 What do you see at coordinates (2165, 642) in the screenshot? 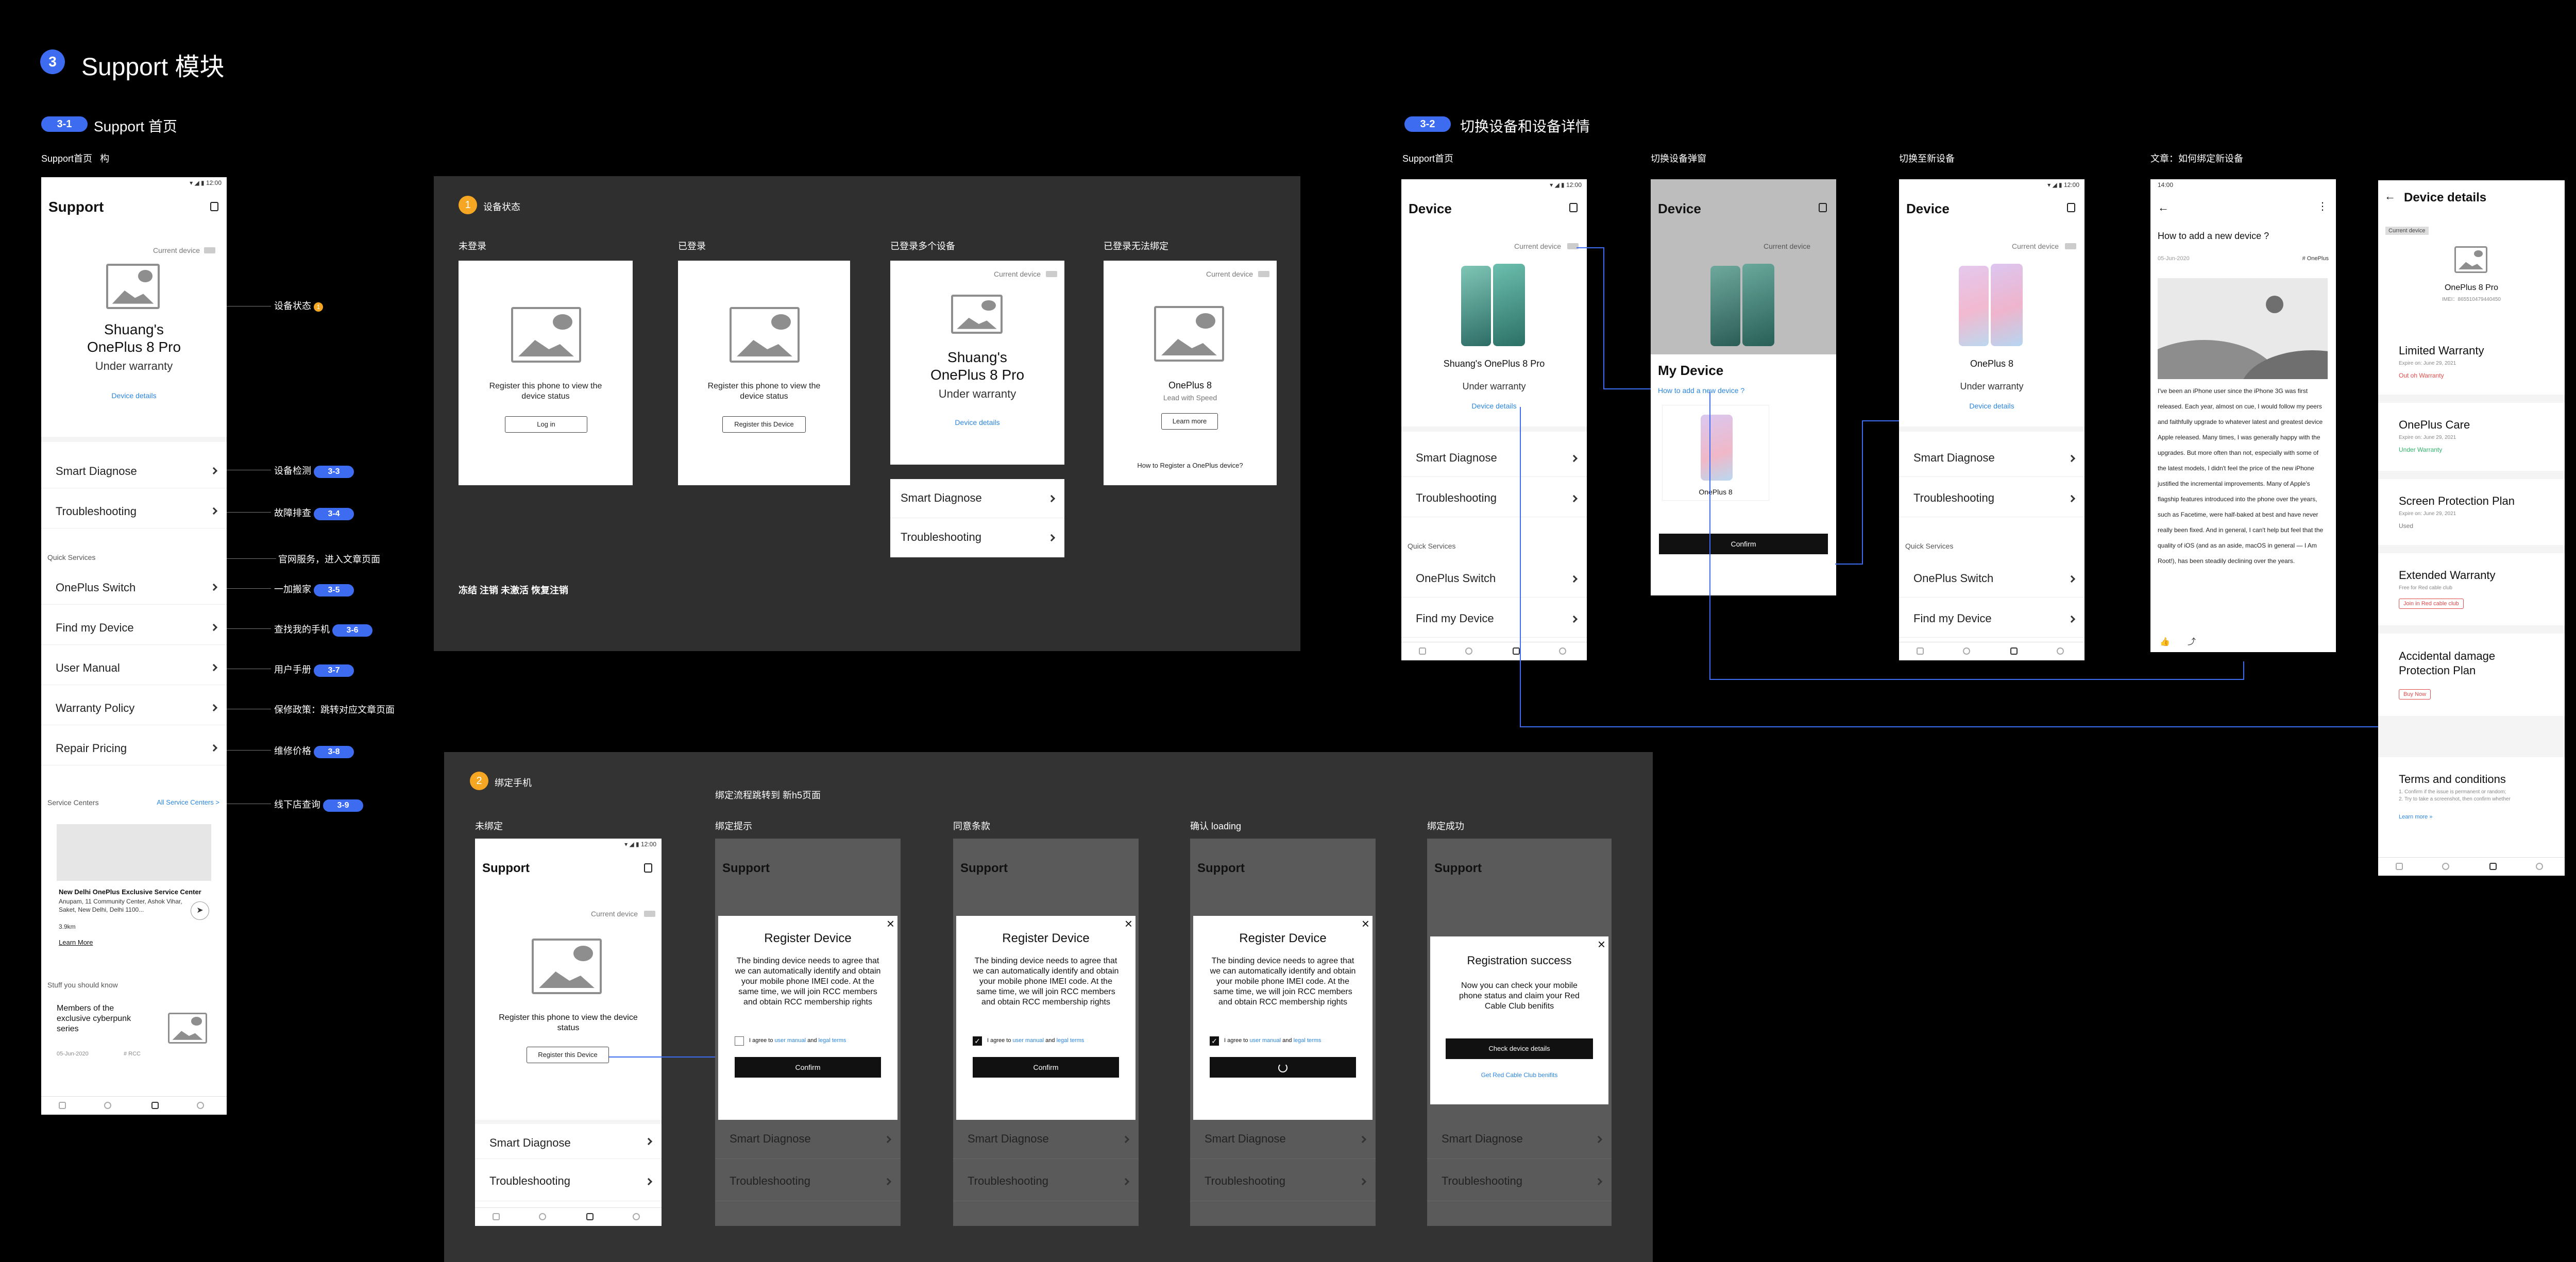
I see `like-icon: 👍` at bounding box center [2165, 642].